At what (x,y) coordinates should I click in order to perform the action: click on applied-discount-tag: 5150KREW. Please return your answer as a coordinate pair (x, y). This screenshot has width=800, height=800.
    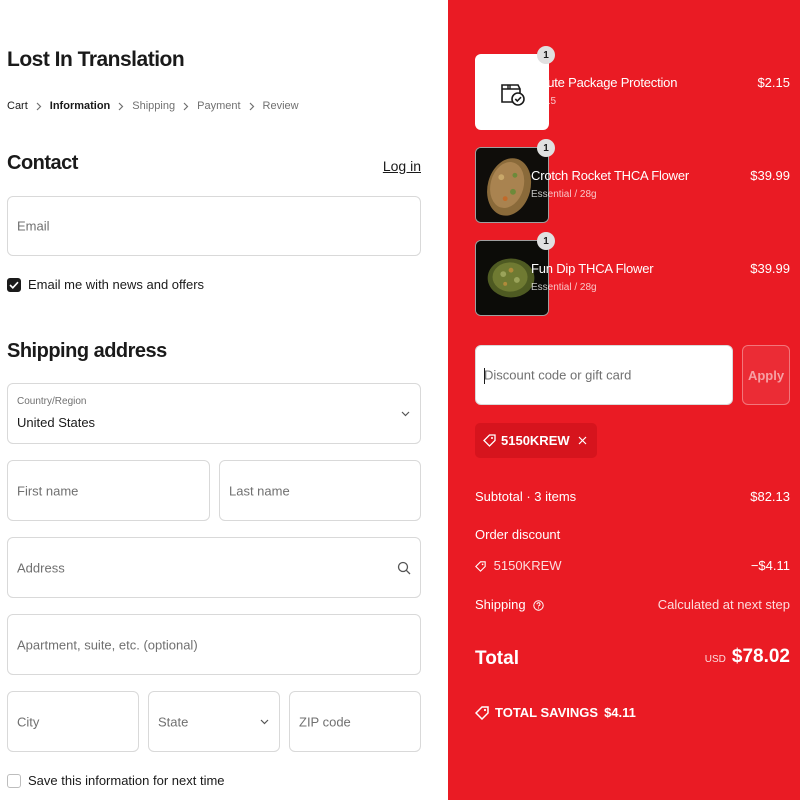
    Looking at the image, I should click on (536, 440).